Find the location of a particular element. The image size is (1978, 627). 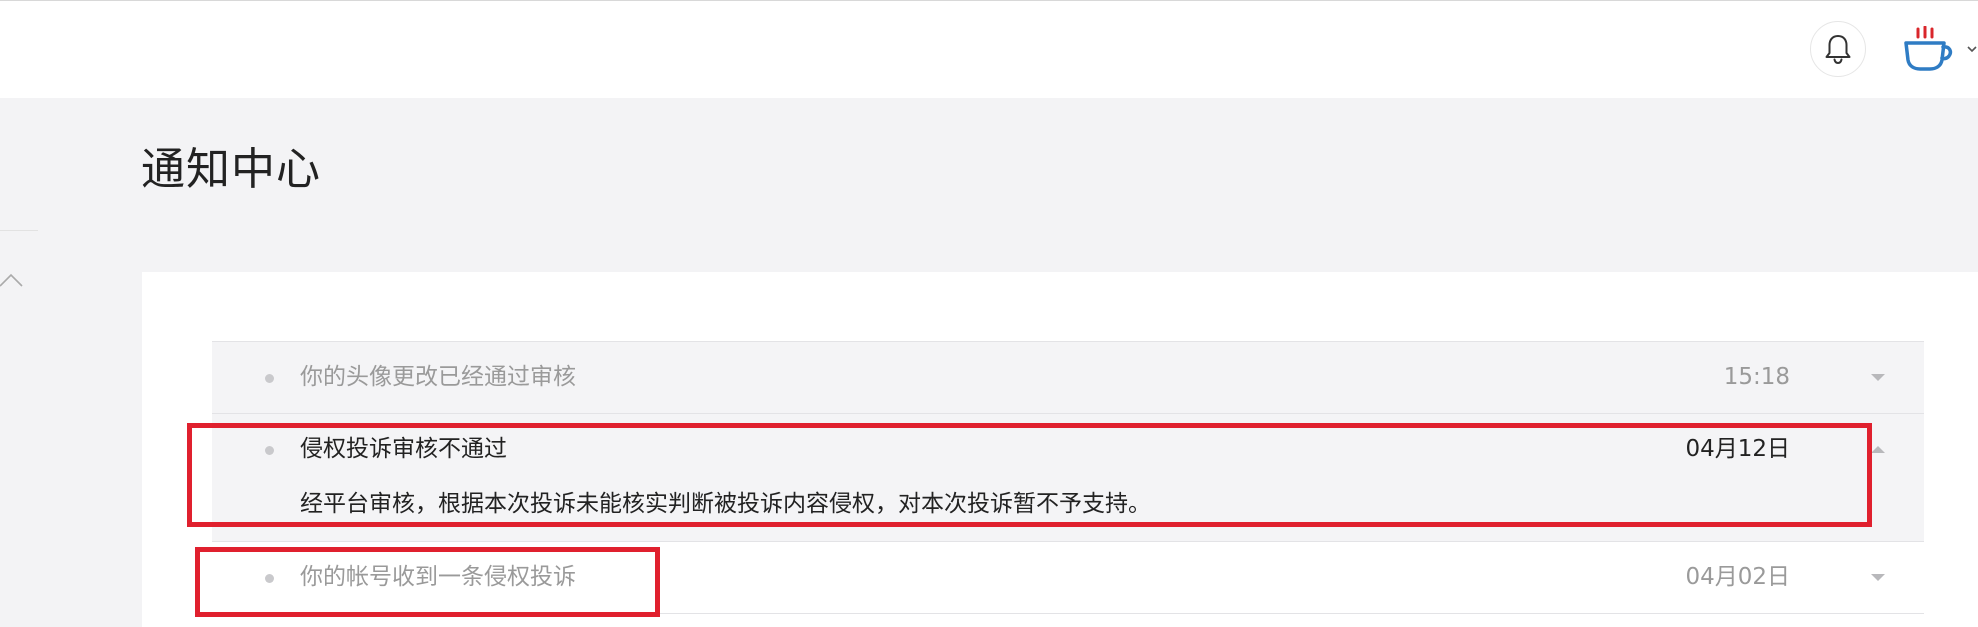

notification-time: 04月12日 is located at coordinates (1737, 449).